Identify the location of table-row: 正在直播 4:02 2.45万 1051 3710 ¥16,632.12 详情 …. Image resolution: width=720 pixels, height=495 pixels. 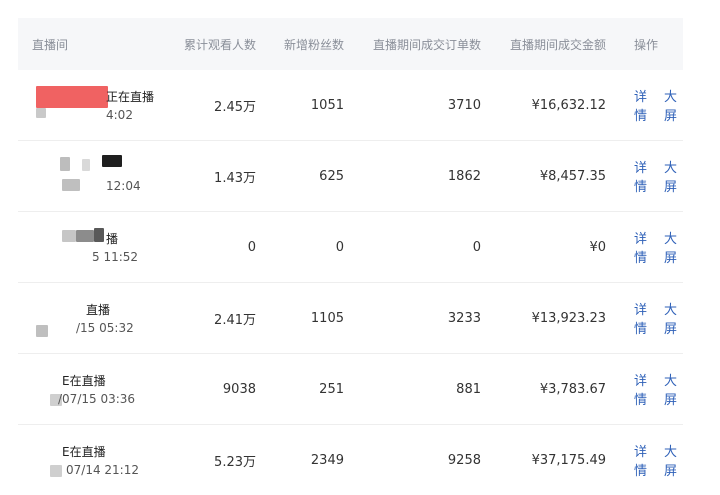
(350, 105).